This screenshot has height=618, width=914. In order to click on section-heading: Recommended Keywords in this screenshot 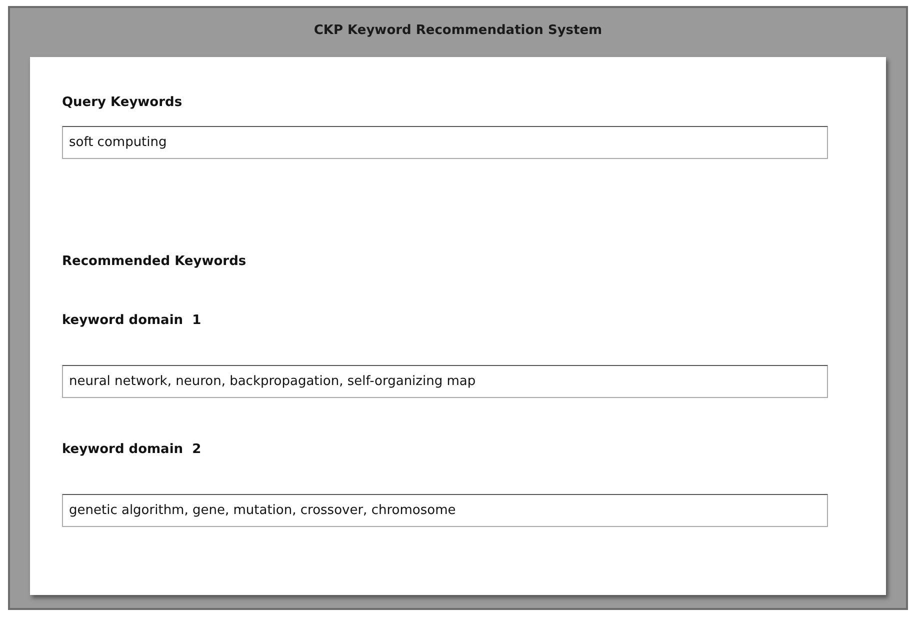, I will do `click(155, 261)`.